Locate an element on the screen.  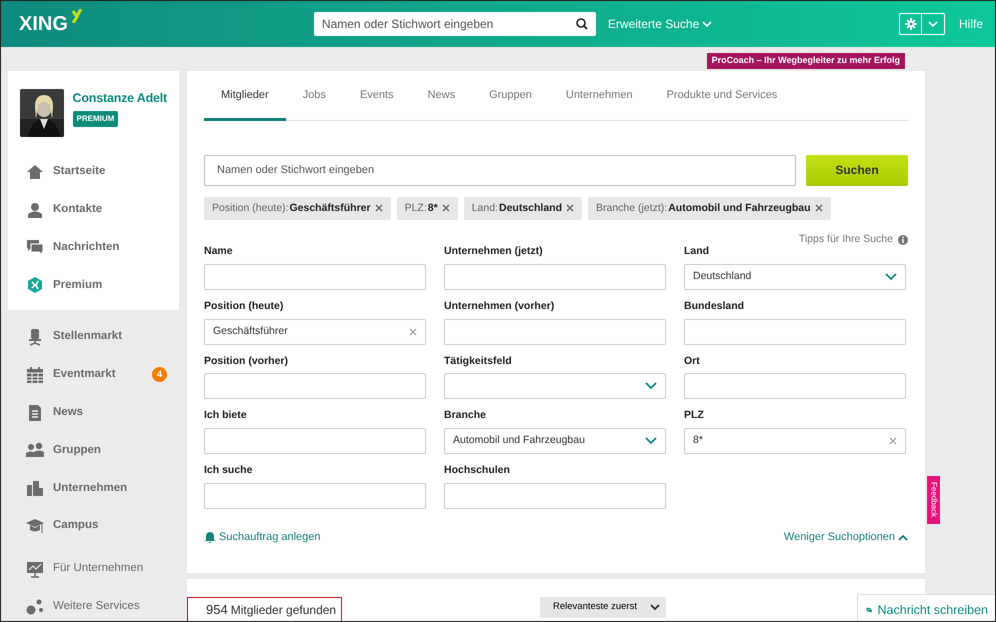
field-label: Name is located at coordinates (219, 251).